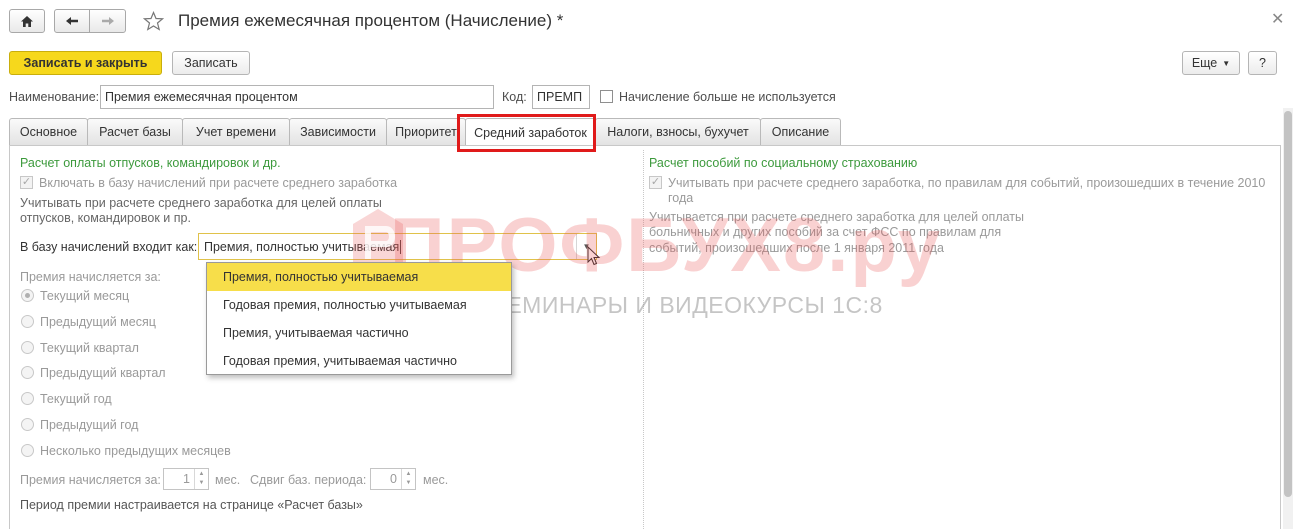 The height and width of the screenshot is (529, 1293). What do you see at coordinates (98, 322) in the screenshot?
I see `radio-previous-month-label: Предыдущий месяц` at bounding box center [98, 322].